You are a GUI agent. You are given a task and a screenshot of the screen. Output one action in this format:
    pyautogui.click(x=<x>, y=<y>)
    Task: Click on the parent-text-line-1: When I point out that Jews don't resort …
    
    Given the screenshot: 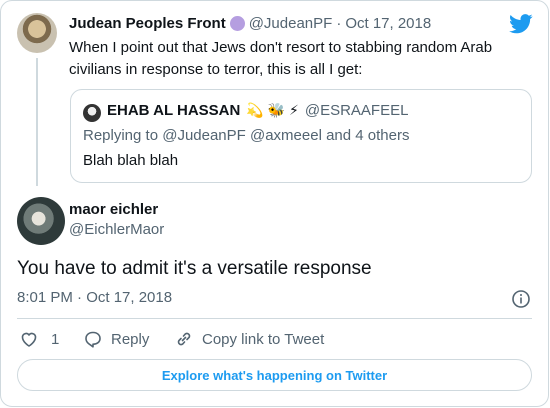 What is the action you would take?
    pyautogui.click(x=281, y=47)
    